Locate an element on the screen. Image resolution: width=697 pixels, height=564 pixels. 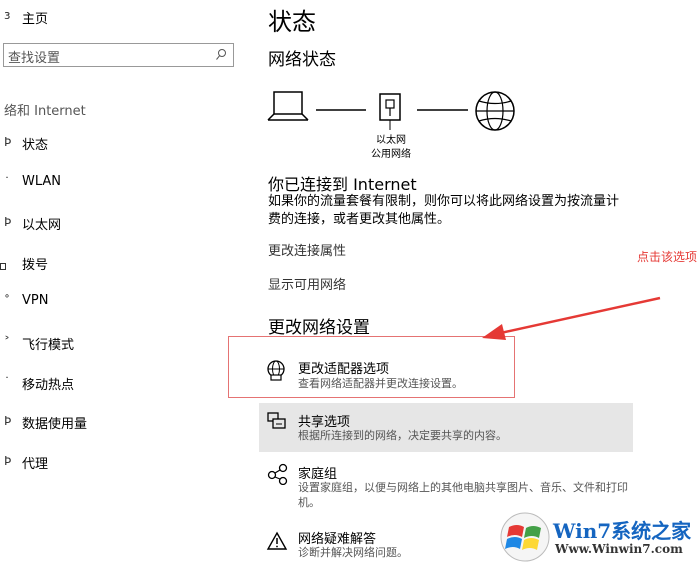
proxy-icon: Þ is located at coordinates (8, 461).